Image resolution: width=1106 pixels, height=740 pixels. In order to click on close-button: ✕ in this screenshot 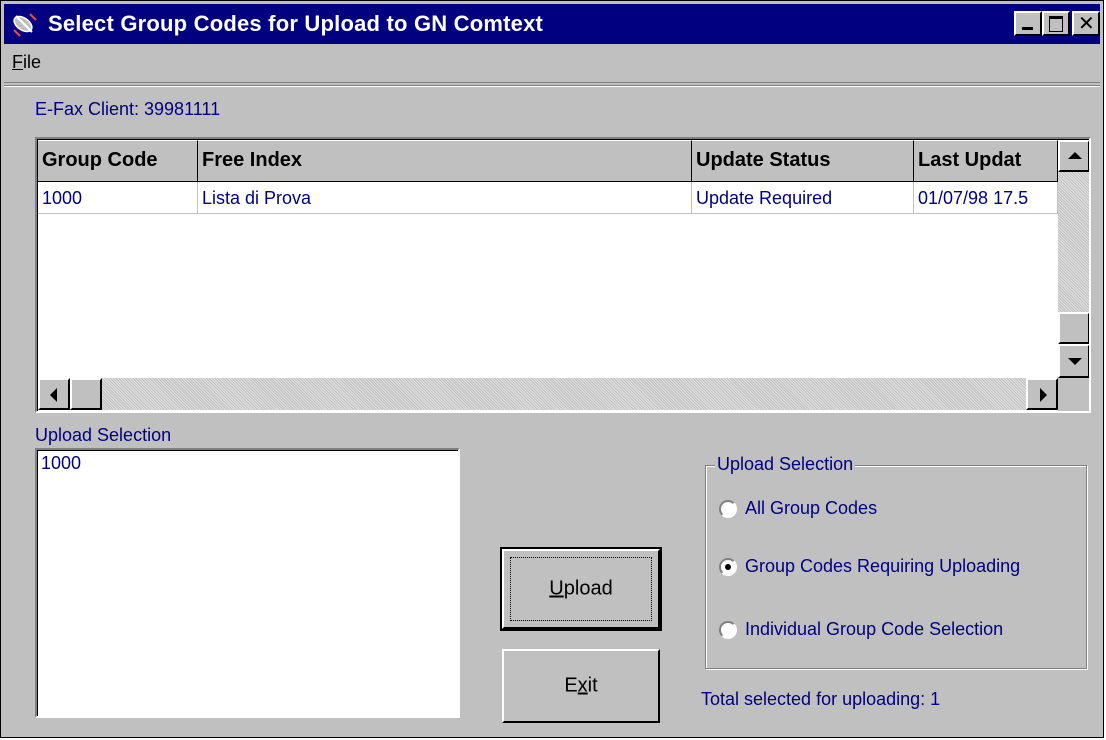, I will do `click(1086, 23)`.